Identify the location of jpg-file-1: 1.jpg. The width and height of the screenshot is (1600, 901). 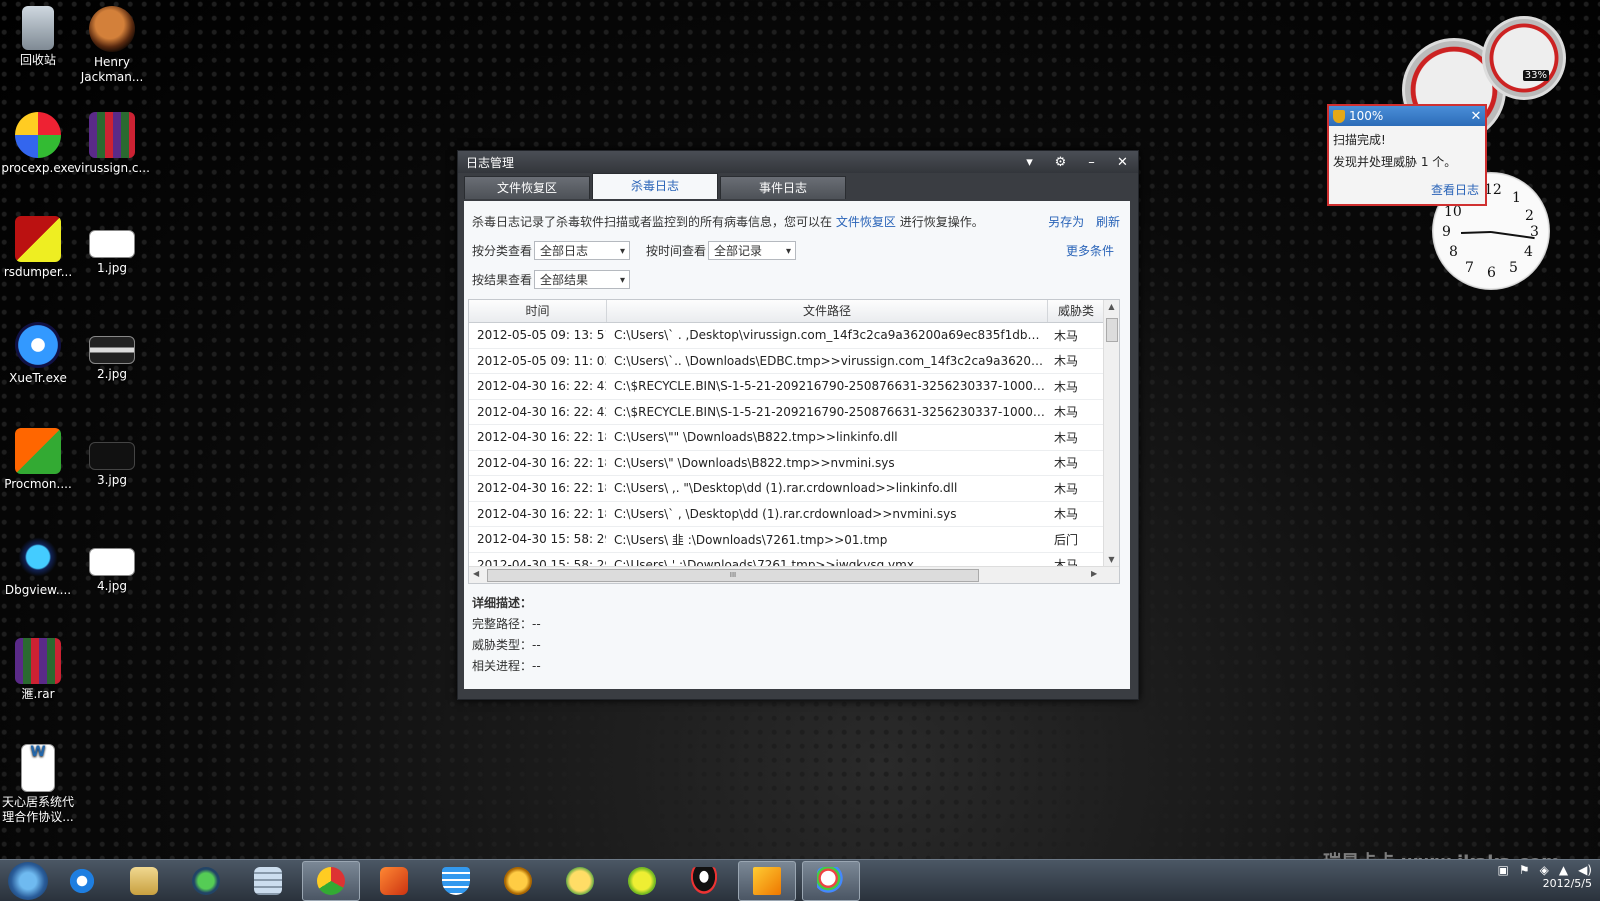
(112, 246).